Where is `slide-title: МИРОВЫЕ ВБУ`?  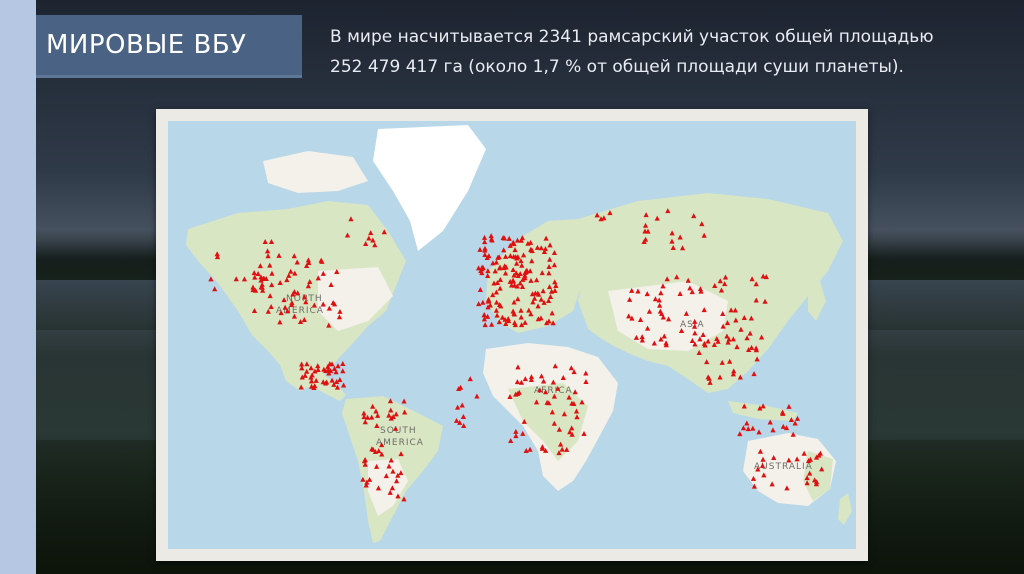
slide-title: МИРОВЫЕ ВБУ is located at coordinates (146, 45).